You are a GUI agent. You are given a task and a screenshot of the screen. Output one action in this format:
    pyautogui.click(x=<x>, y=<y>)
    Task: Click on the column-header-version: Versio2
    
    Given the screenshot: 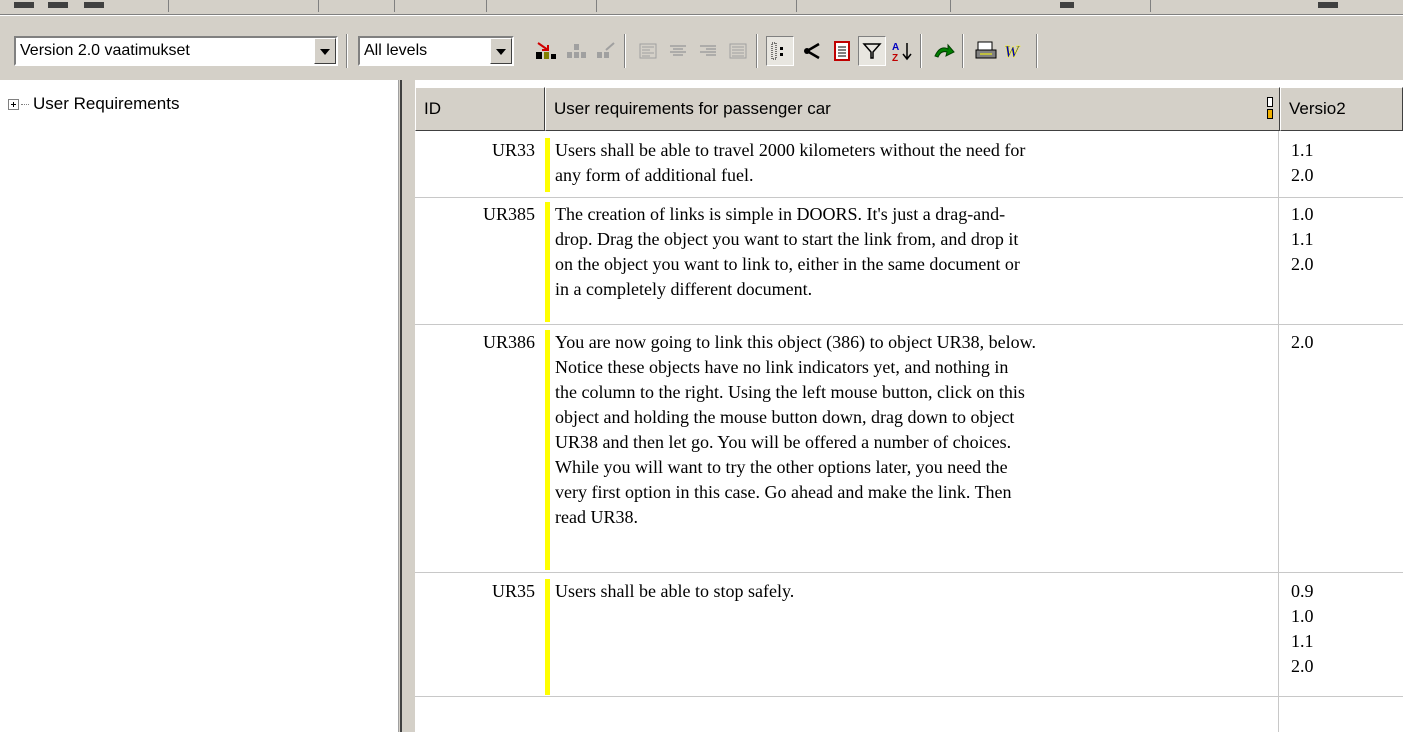 What is the action you would take?
    pyautogui.click(x=1341, y=109)
    